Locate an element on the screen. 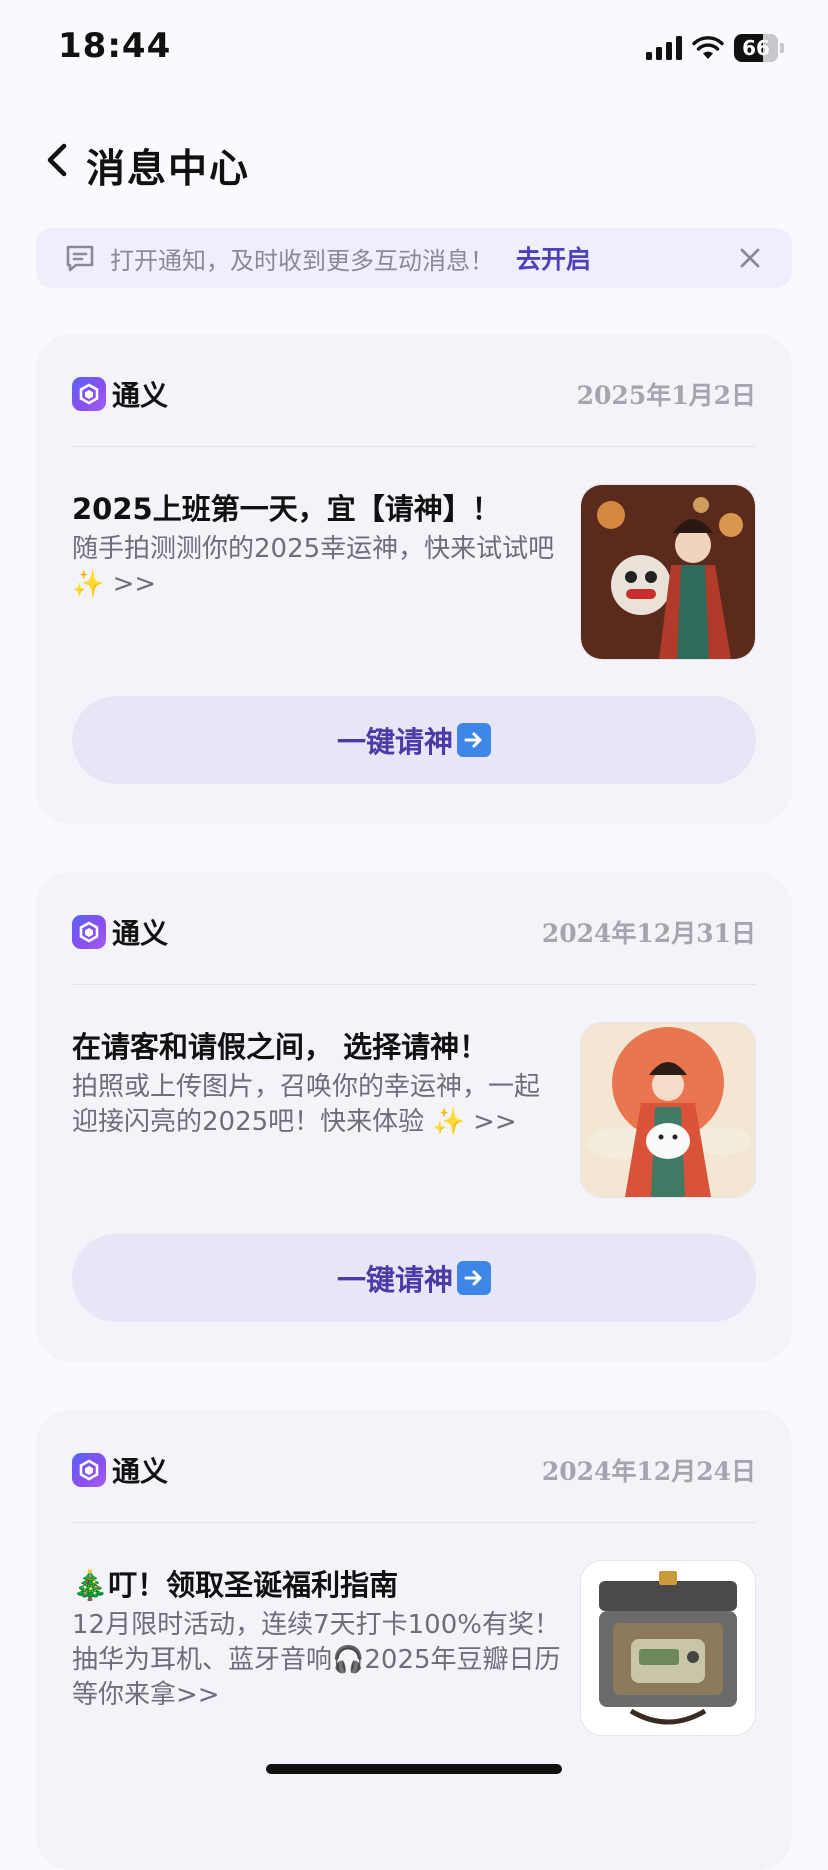  page-header: 消息中心 is located at coordinates (414, 160).